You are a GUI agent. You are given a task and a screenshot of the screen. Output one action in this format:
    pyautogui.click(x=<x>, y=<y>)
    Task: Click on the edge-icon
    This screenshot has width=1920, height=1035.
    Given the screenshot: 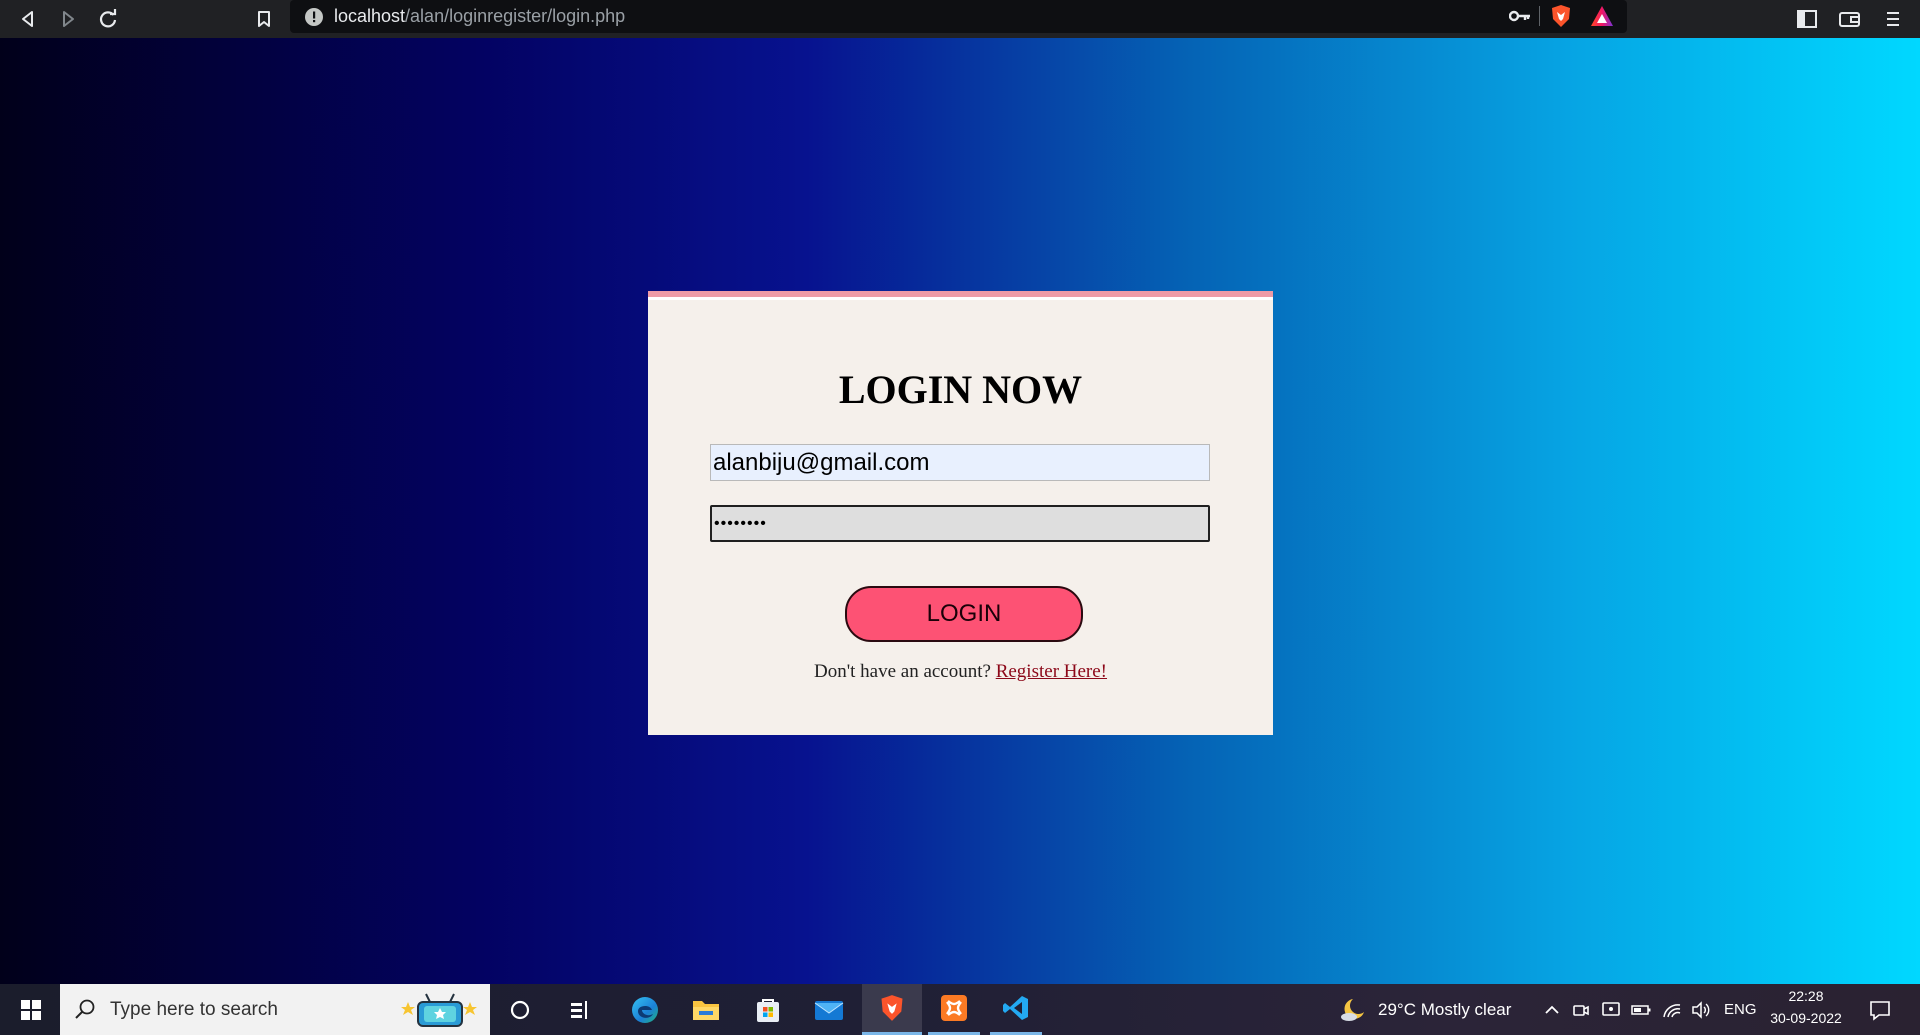 What is the action you would take?
    pyautogui.click(x=645, y=1009)
    